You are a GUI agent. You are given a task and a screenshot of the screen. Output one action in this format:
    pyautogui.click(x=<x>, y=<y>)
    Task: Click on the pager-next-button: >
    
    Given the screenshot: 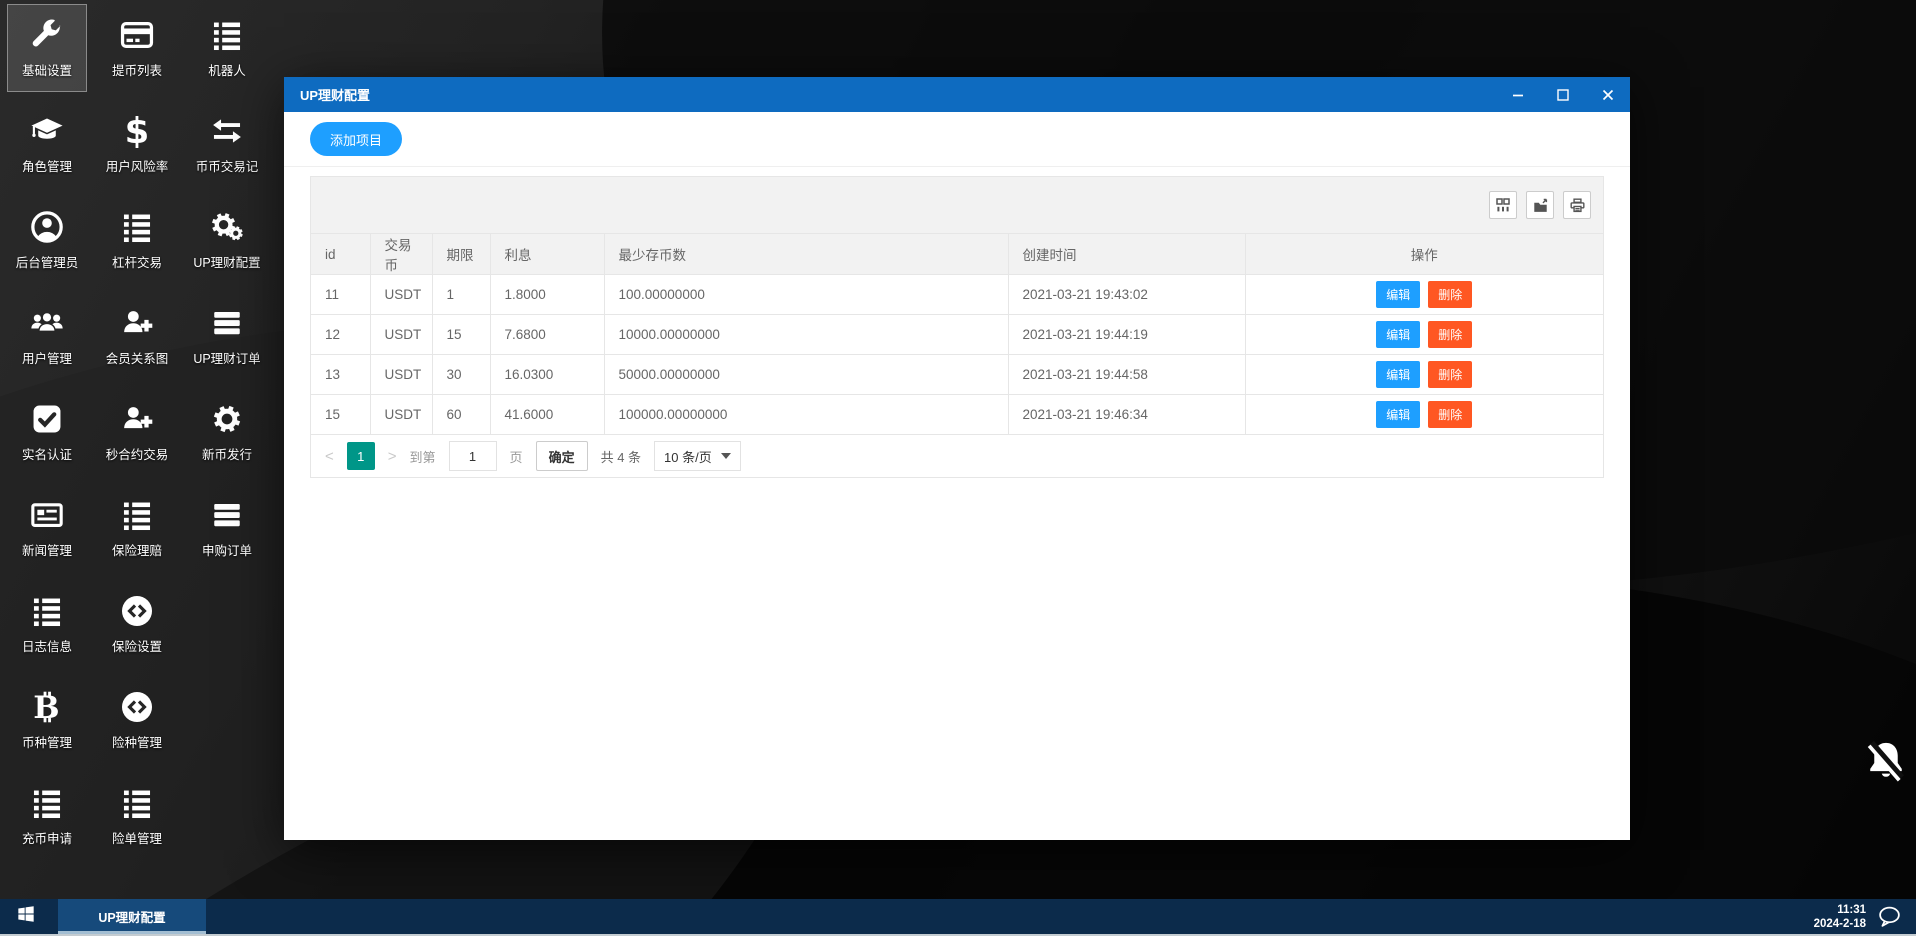 What is the action you would take?
    pyautogui.click(x=392, y=456)
    